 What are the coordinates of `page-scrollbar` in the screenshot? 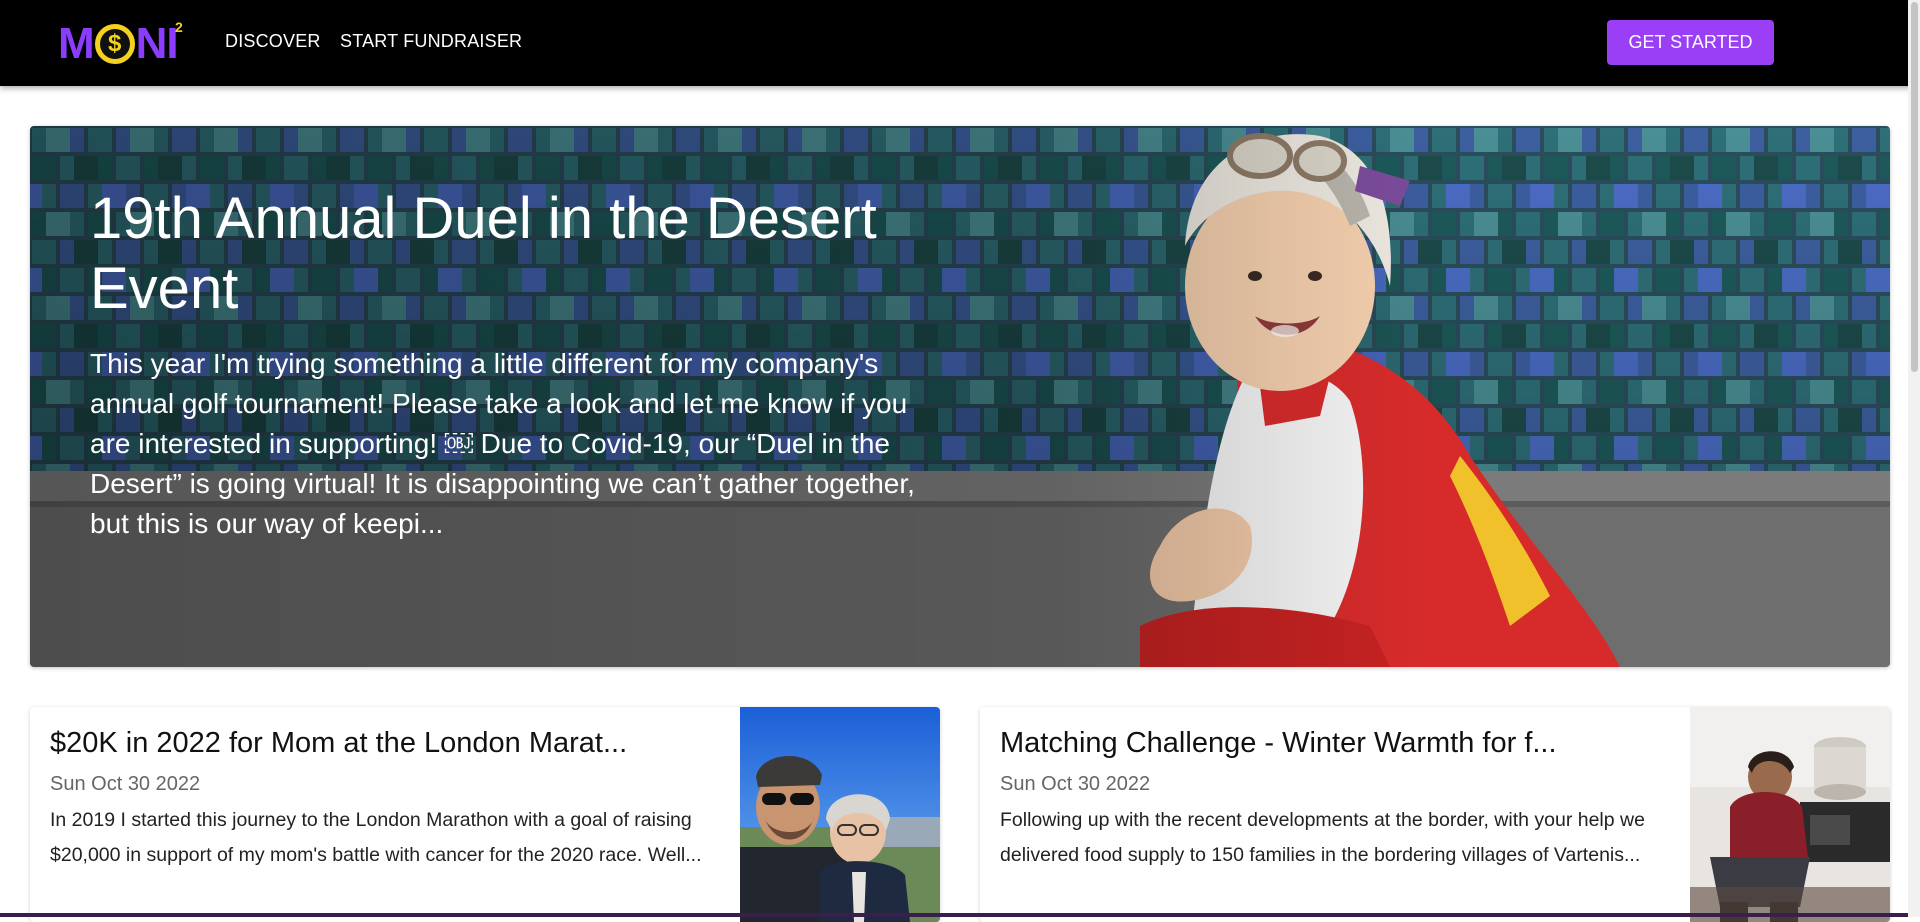 It's located at (1914, 458).